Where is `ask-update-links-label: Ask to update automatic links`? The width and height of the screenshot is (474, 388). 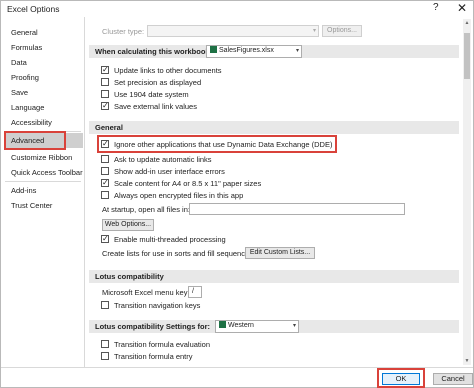 ask-update-links-label: Ask to update automatic links is located at coordinates (163, 159).